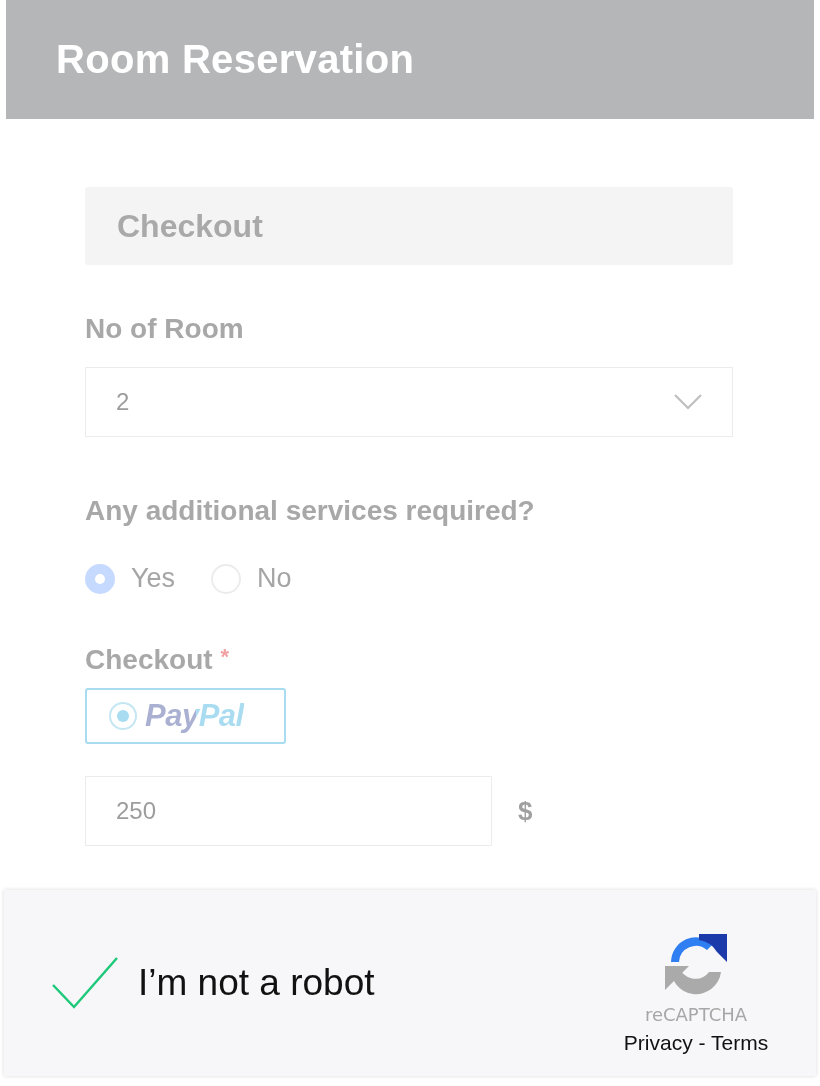 The image size is (820, 1086). What do you see at coordinates (525, 811) in the screenshot?
I see `currency-label: $` at bounding box center [525, 811].